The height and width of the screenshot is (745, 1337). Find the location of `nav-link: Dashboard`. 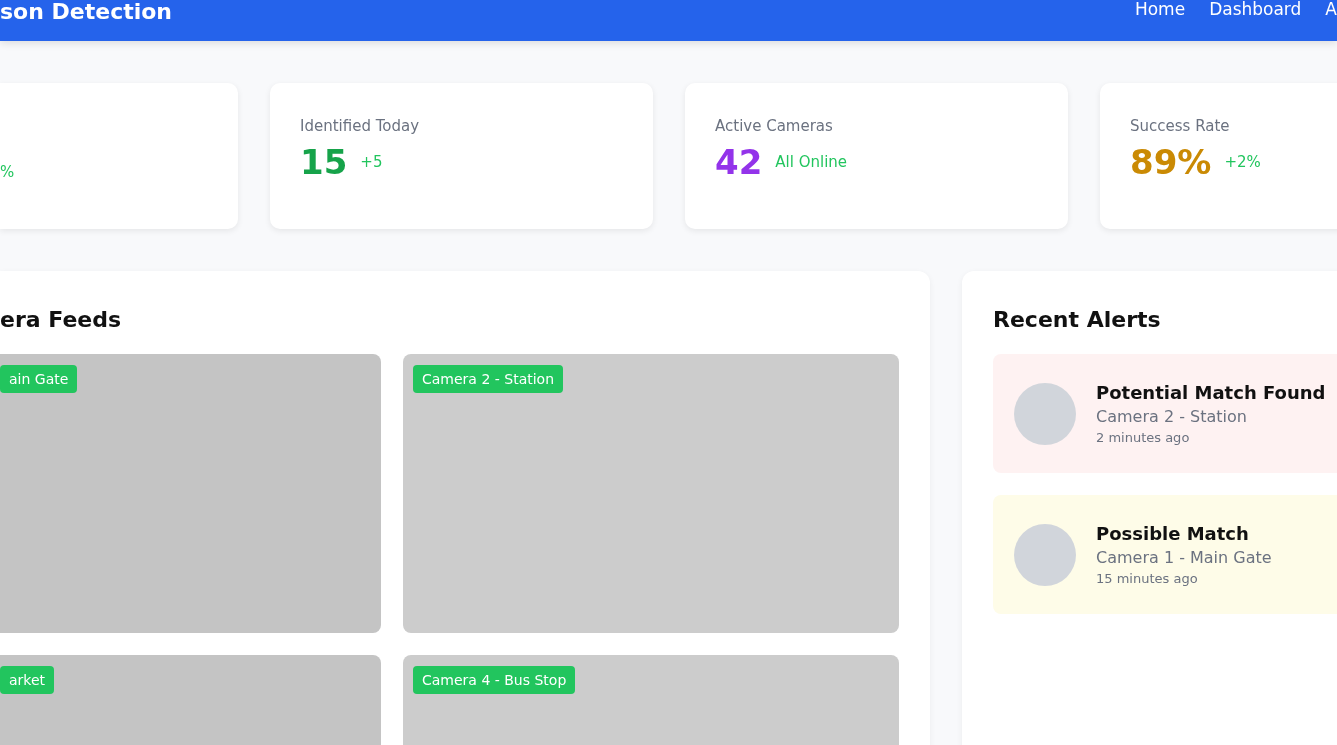

nav-link: Dashboard is located at coordinates (1255, 9).